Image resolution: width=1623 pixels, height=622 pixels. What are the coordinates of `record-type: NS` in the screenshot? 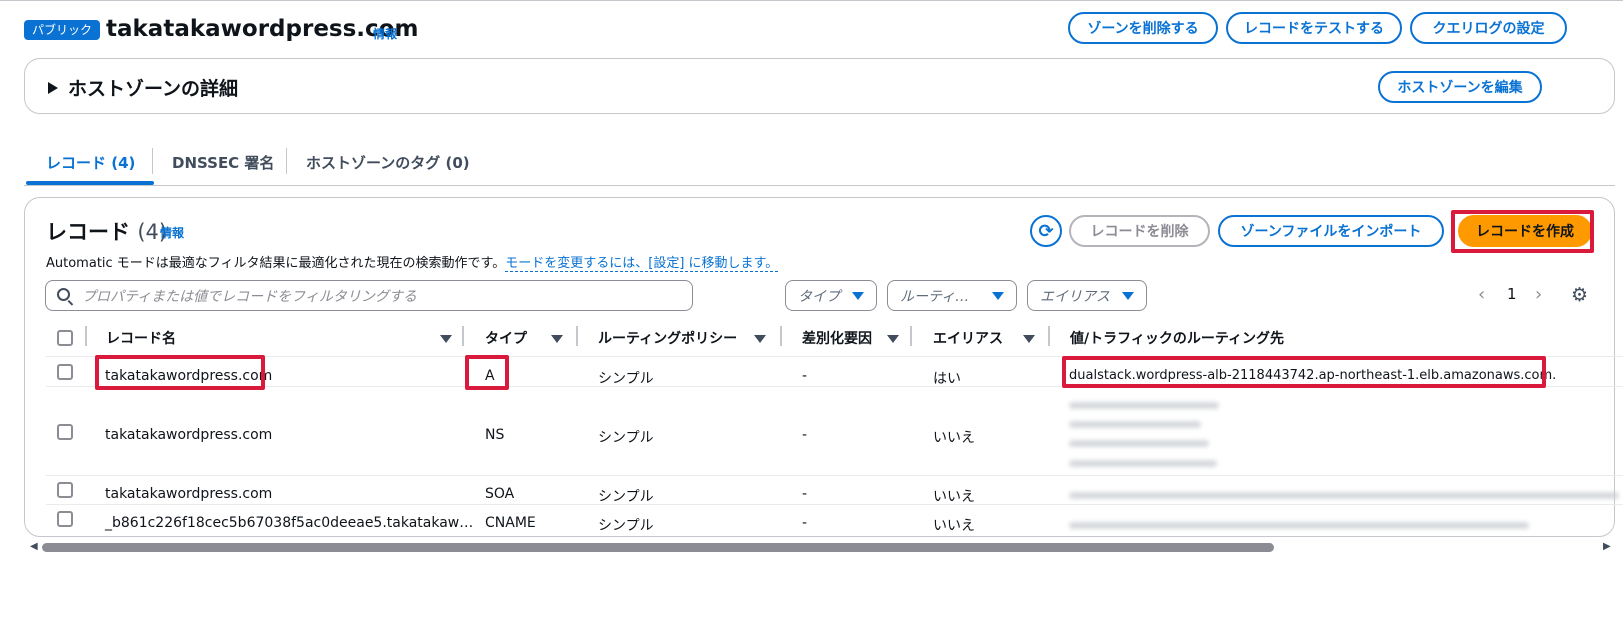 It's located at (495, 435).